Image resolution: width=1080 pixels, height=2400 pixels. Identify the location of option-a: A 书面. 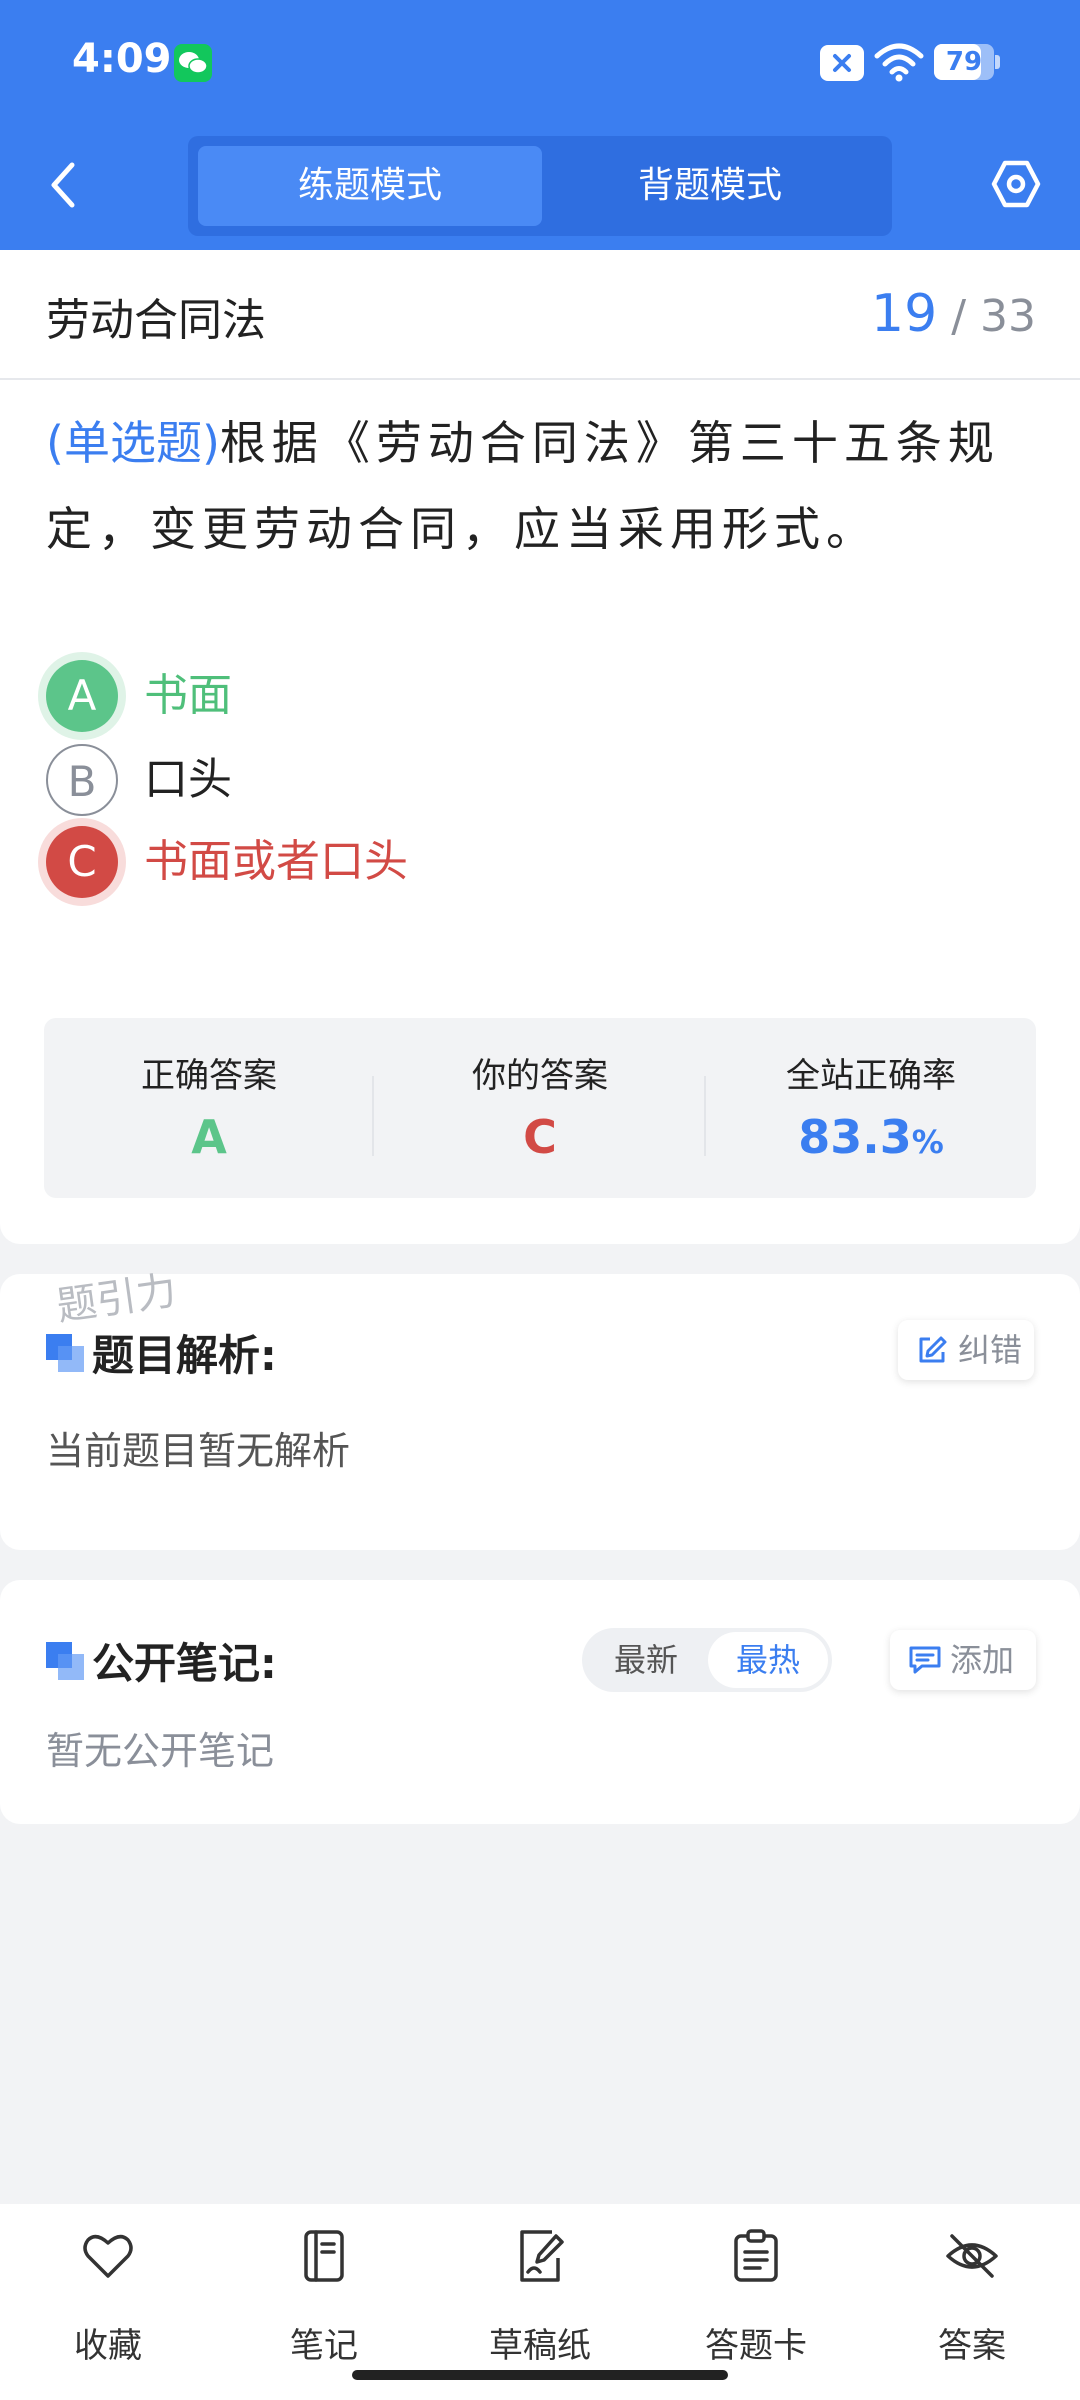
(496, 696).